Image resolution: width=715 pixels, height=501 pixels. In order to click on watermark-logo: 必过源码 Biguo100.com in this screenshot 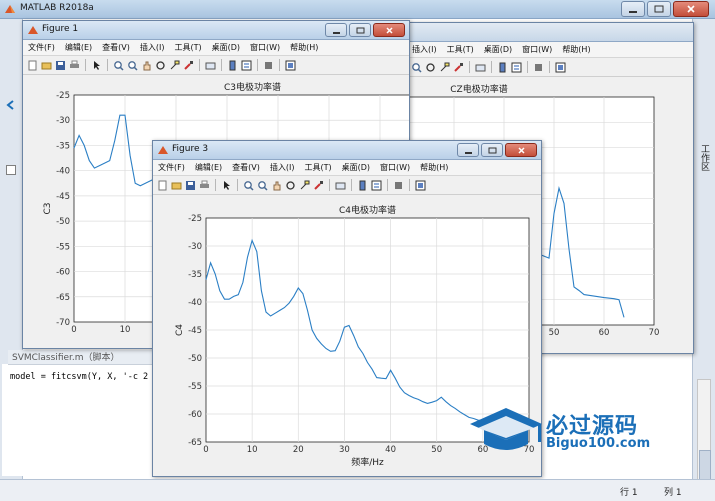, I will do `click(571, 432)`.